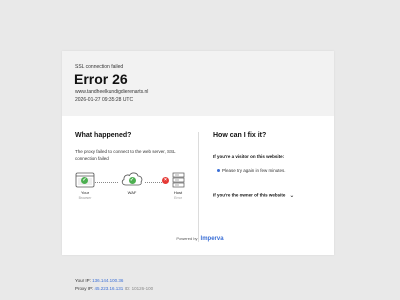  What do you see at coordinates (249, 156) in the screenshot?
I see `visitor-heading: If you're a visitor on this website:` at bounding box center [249, 156].